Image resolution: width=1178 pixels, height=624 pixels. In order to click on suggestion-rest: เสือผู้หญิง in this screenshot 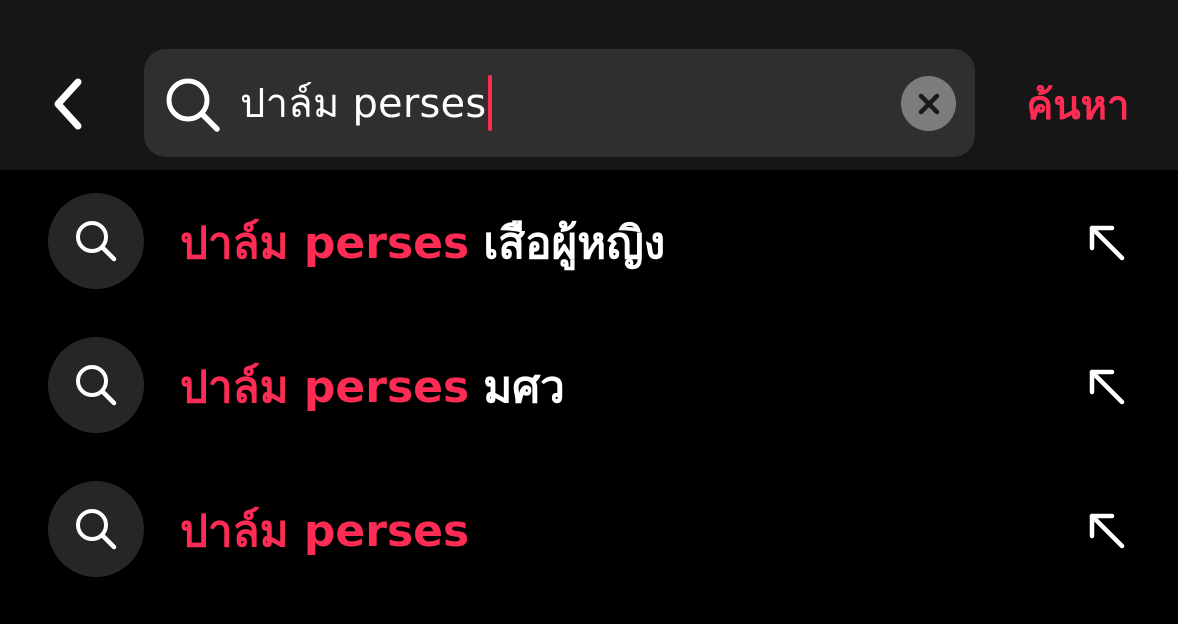, I will do `click(574, 243)`.